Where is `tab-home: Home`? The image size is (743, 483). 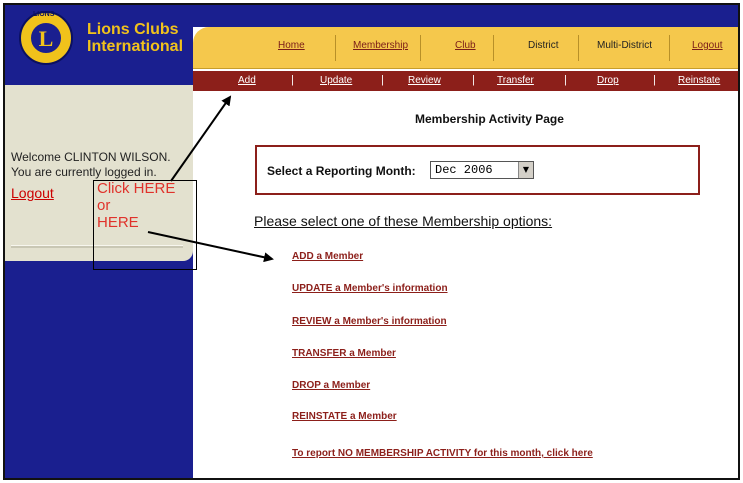
tab-home: Home is located at coordinates (291, 45).